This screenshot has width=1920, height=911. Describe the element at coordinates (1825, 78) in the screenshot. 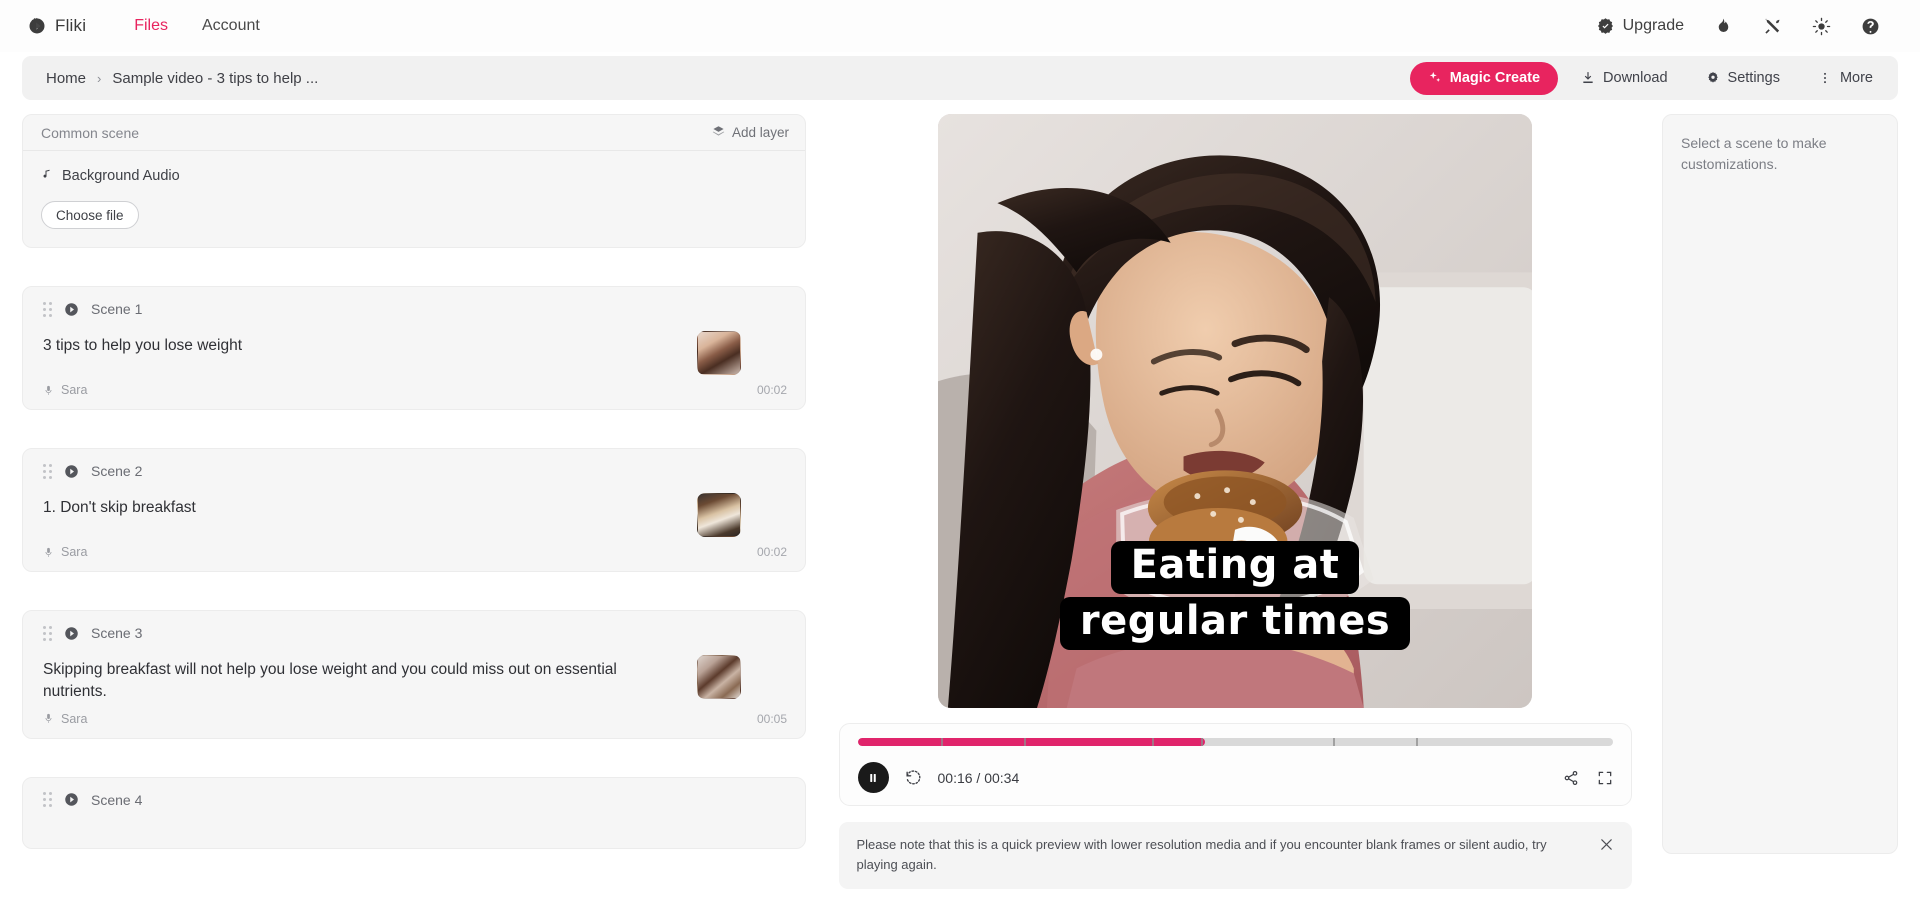

I see `more-vertical-icon` at that location.